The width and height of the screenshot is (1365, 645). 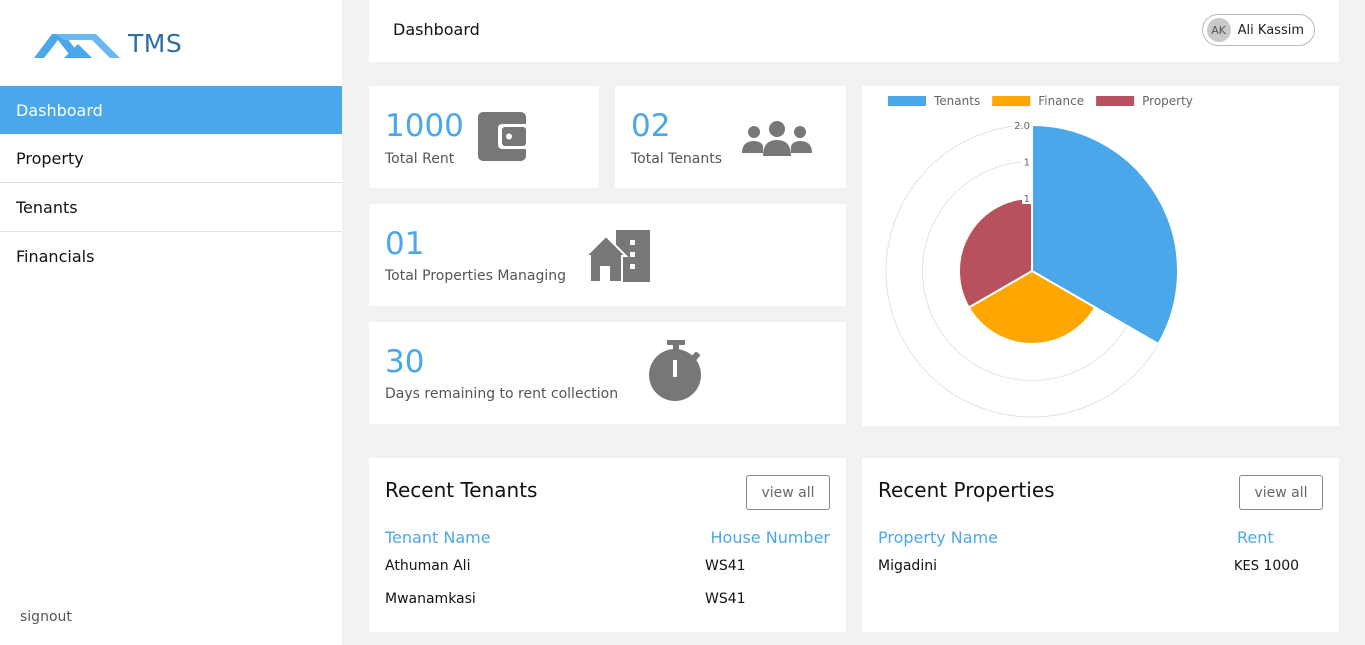 I want to click on stat-card-total-rent: 1000 Total Rent, so click(x=484, y=137).